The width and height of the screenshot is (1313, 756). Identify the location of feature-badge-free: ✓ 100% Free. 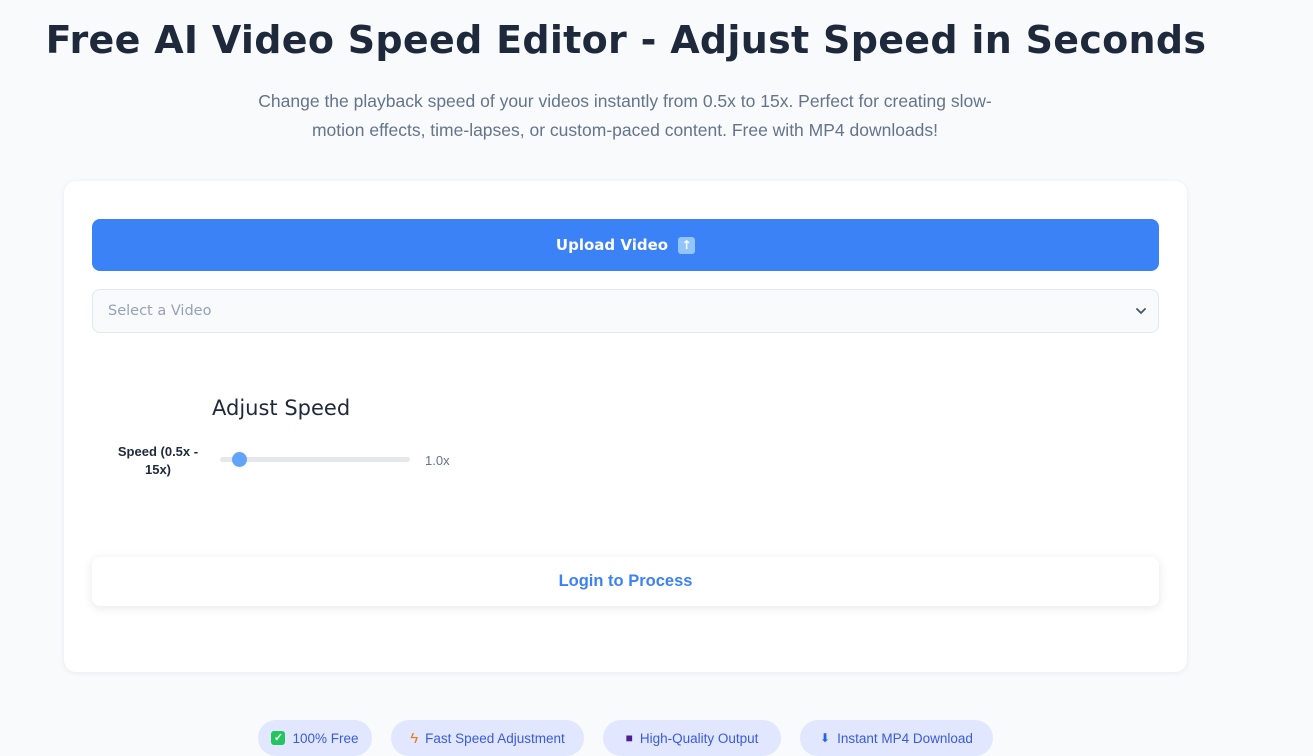
(315, 738).